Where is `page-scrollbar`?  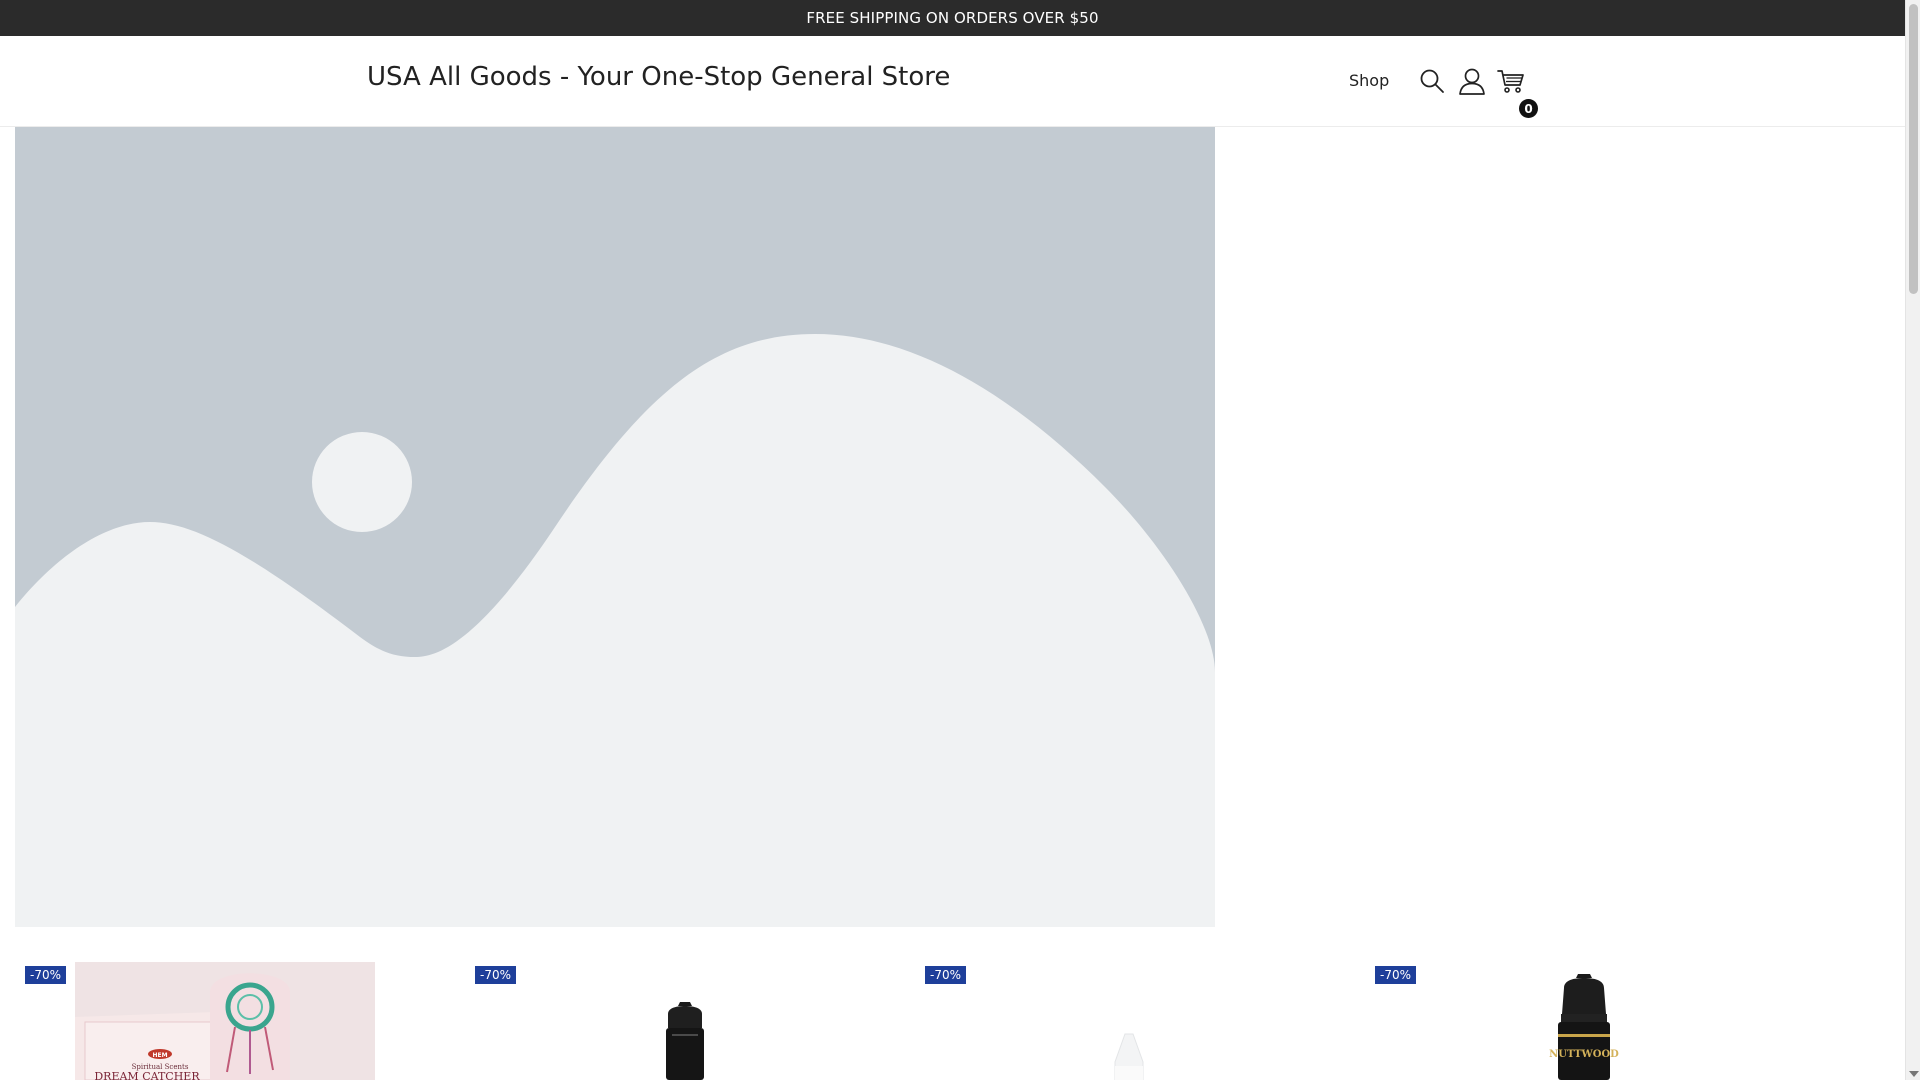 page-scrollbar is located at coordinates (1912, 540).